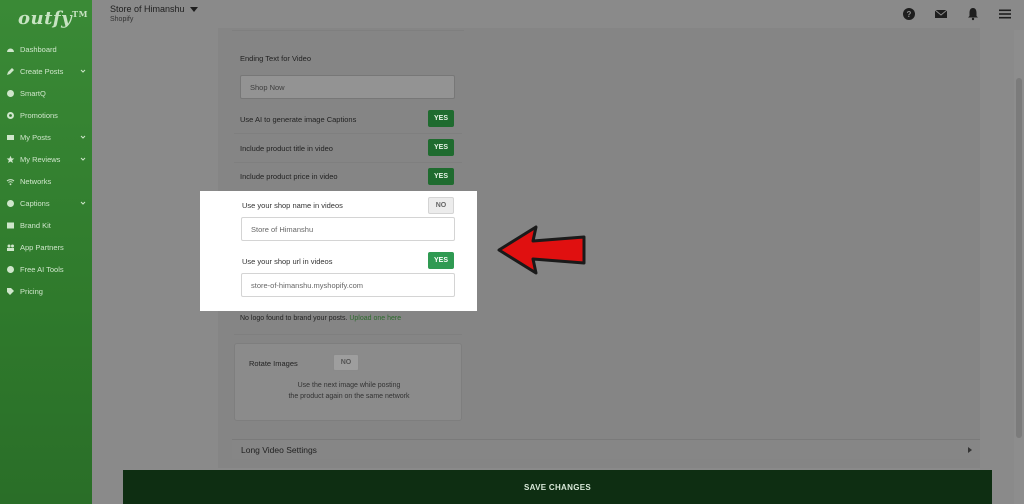 This screenshot has height=504, width=1024. I want to click on shop-url-label: Use your shop url in videos, so click(287, 261).